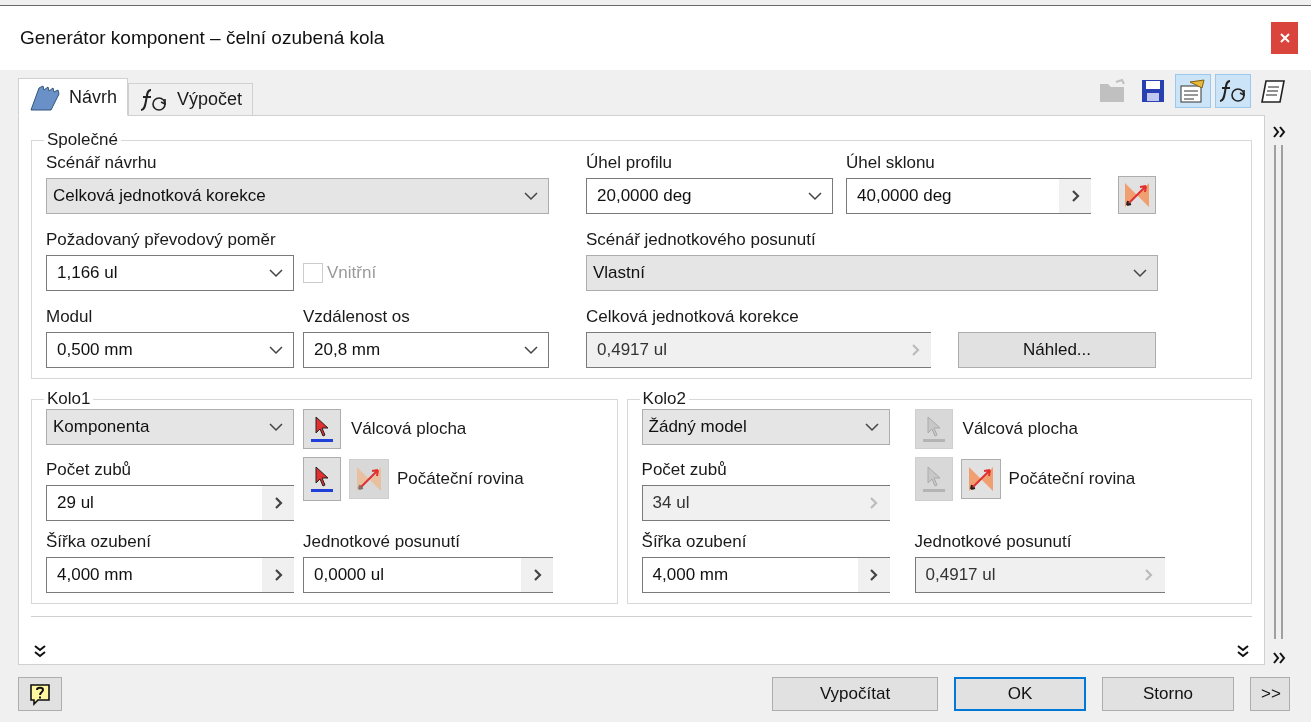  I want to click on window-title: Generátor komponent – čelní ozubená kola, so click(202, 38).